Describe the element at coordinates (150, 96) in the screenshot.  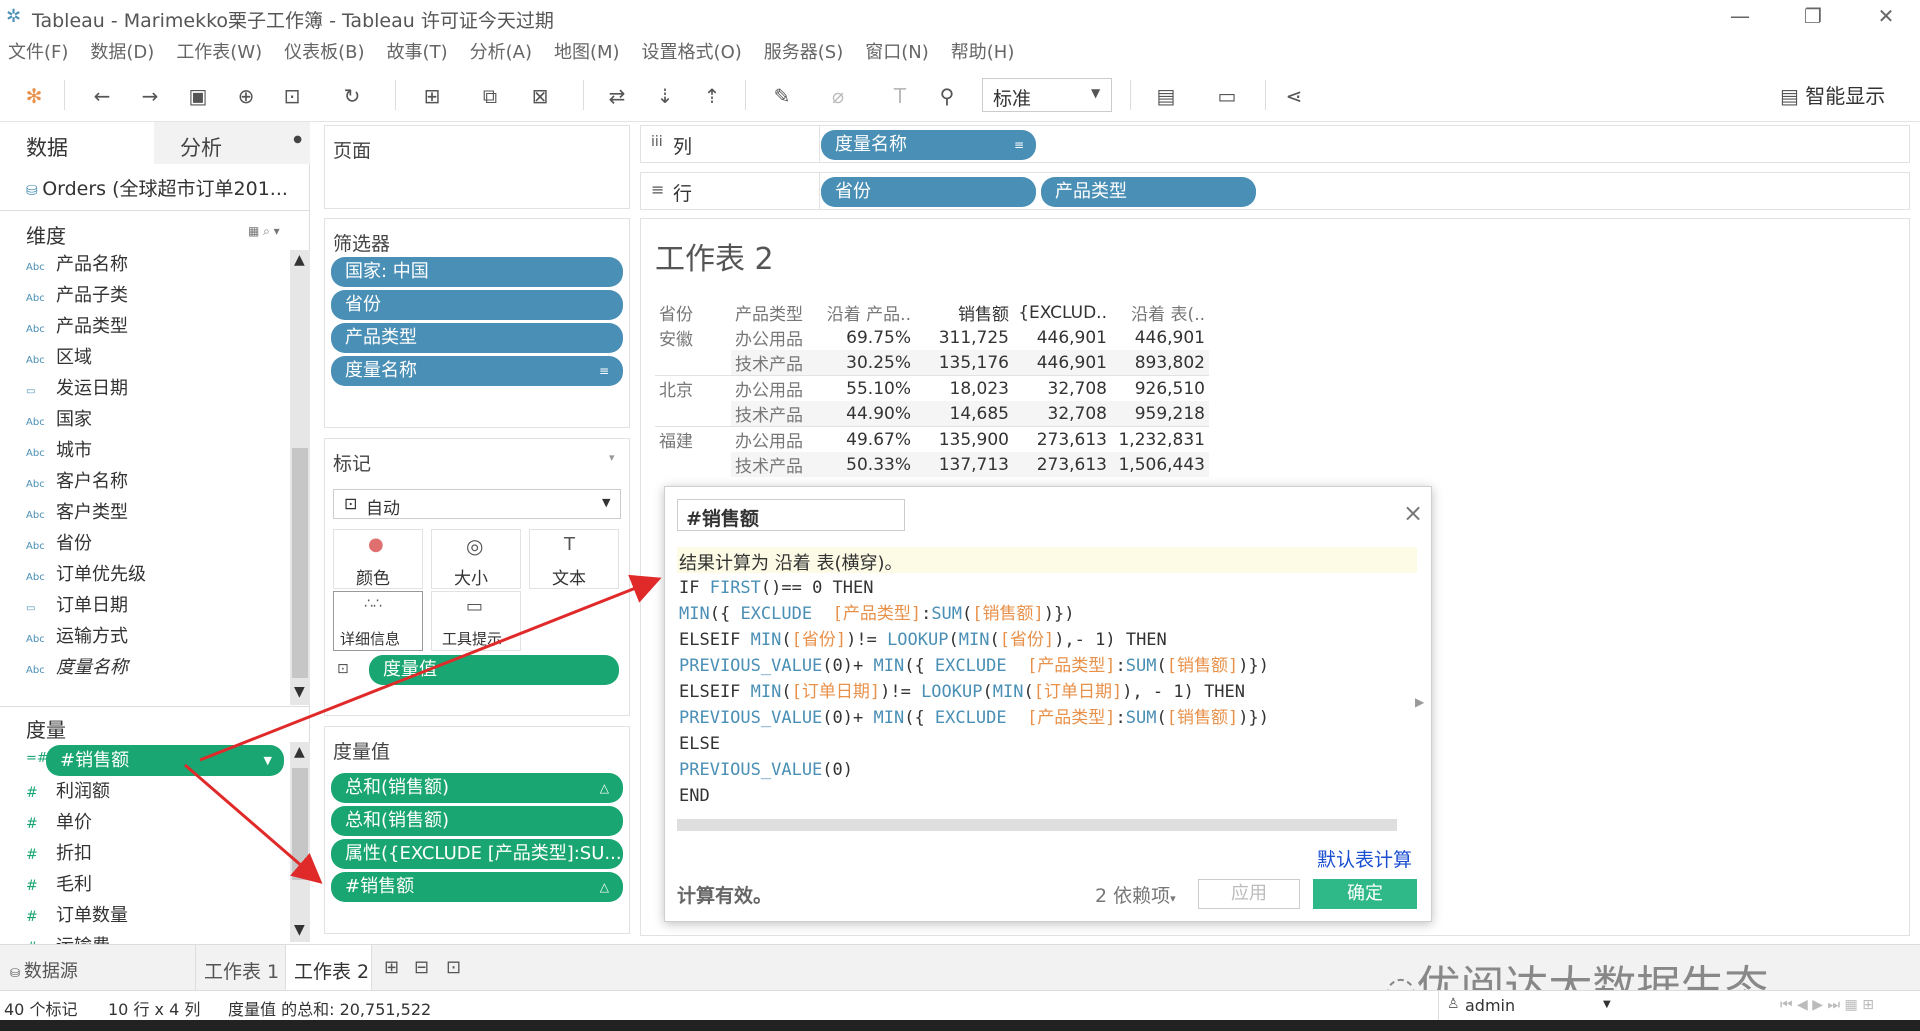
I see `redo-icon: →` at that location.